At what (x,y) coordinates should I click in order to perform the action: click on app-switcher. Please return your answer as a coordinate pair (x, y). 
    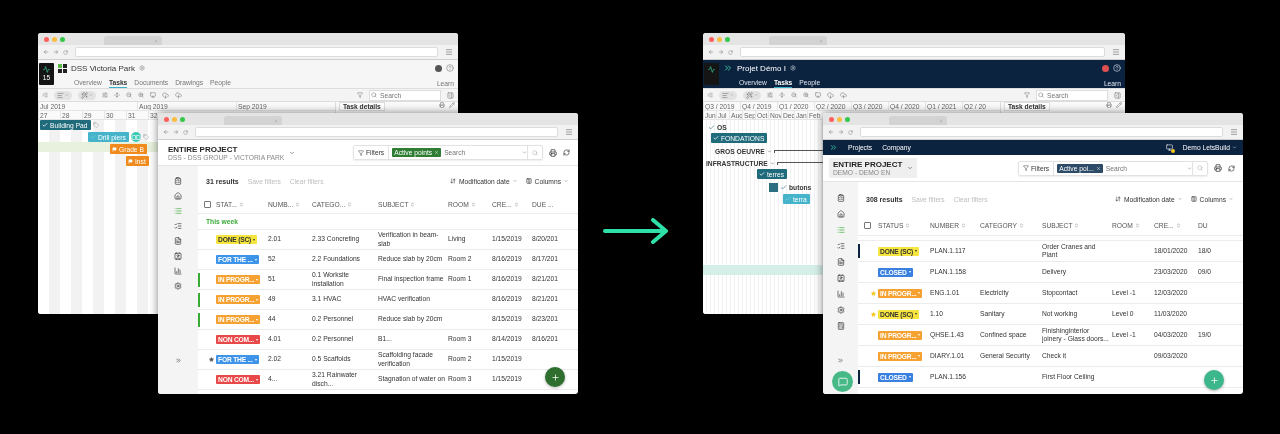
    Looking at the image, I should click on (711, 74).